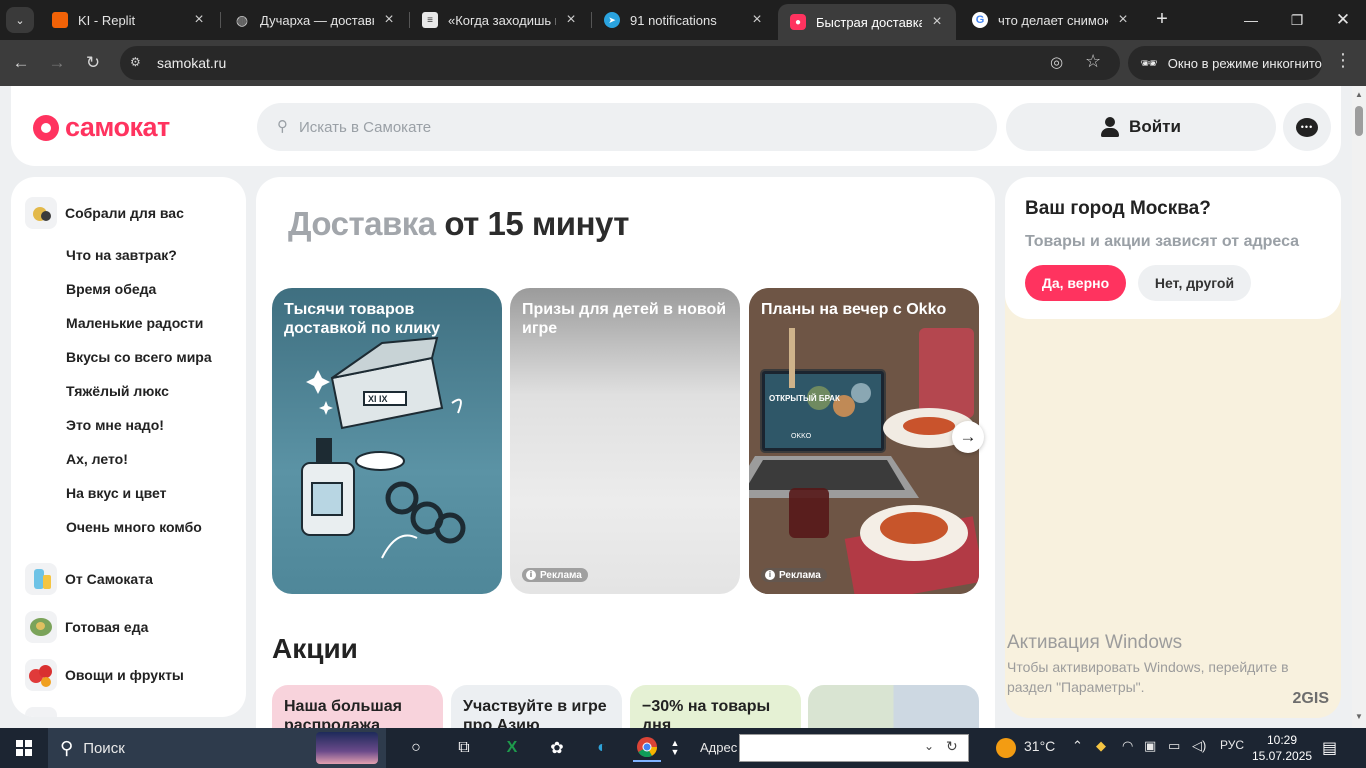 Image resolution: width=1366 pixels, height=768 pixels. I want to click on sidebar-item-samokat: От Самоката, so click(89, 579).